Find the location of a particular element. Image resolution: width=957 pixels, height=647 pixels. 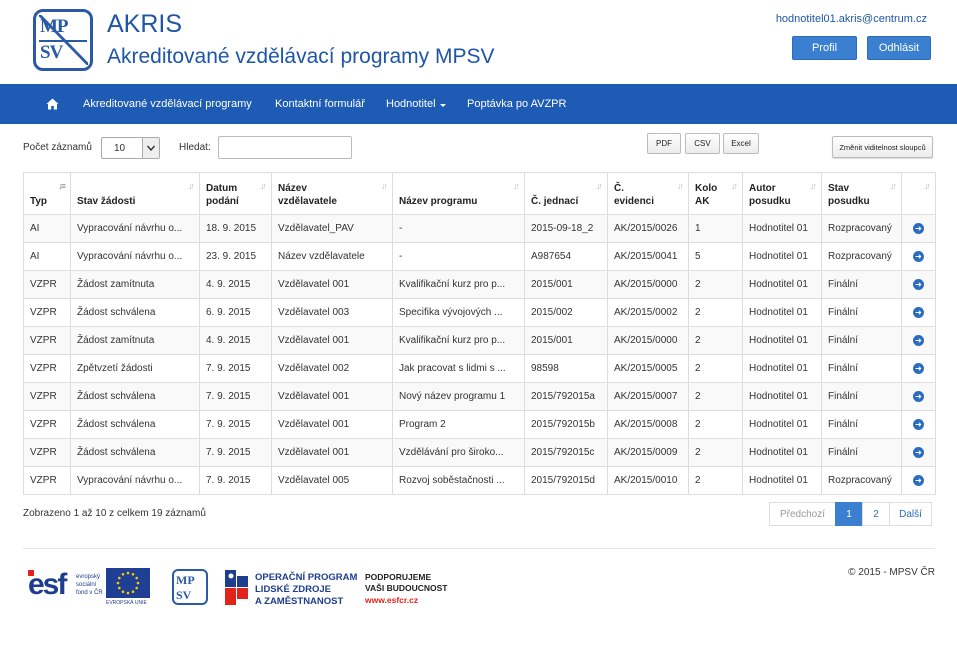

column-header-review-author: Autor posudku ↓↑ is located at coordinates (782, 193).